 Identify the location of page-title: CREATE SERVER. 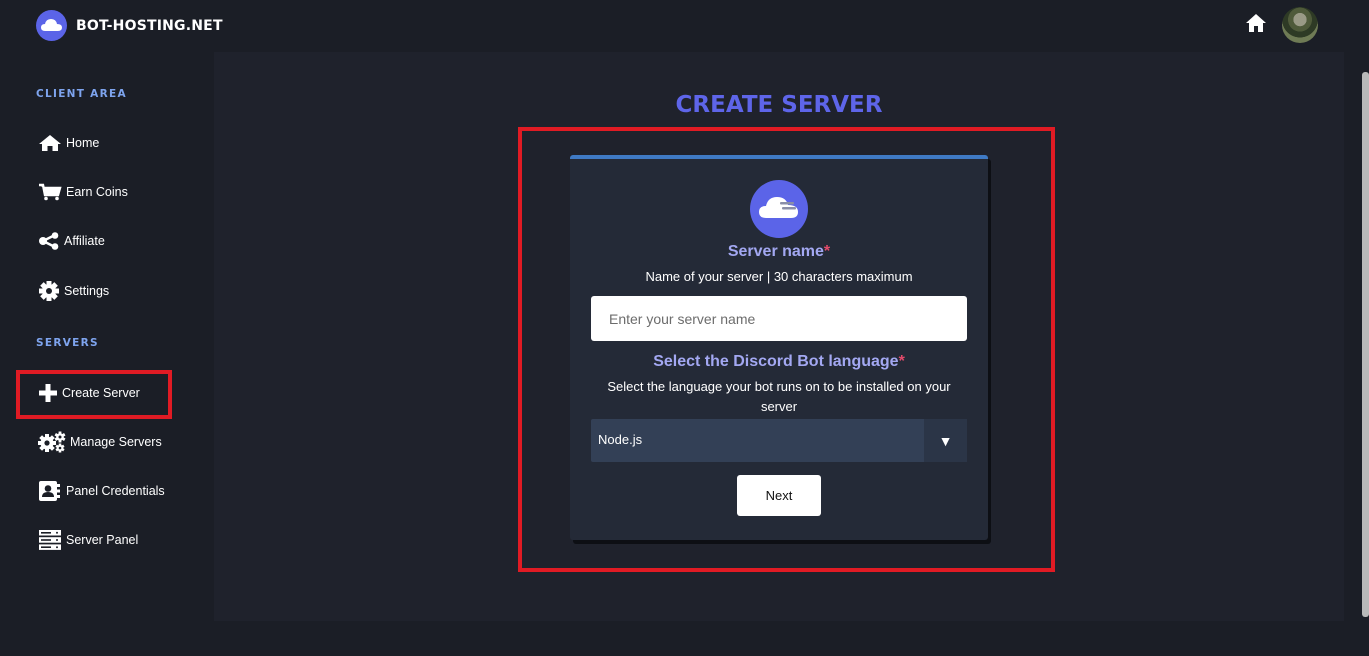
(779, 105).